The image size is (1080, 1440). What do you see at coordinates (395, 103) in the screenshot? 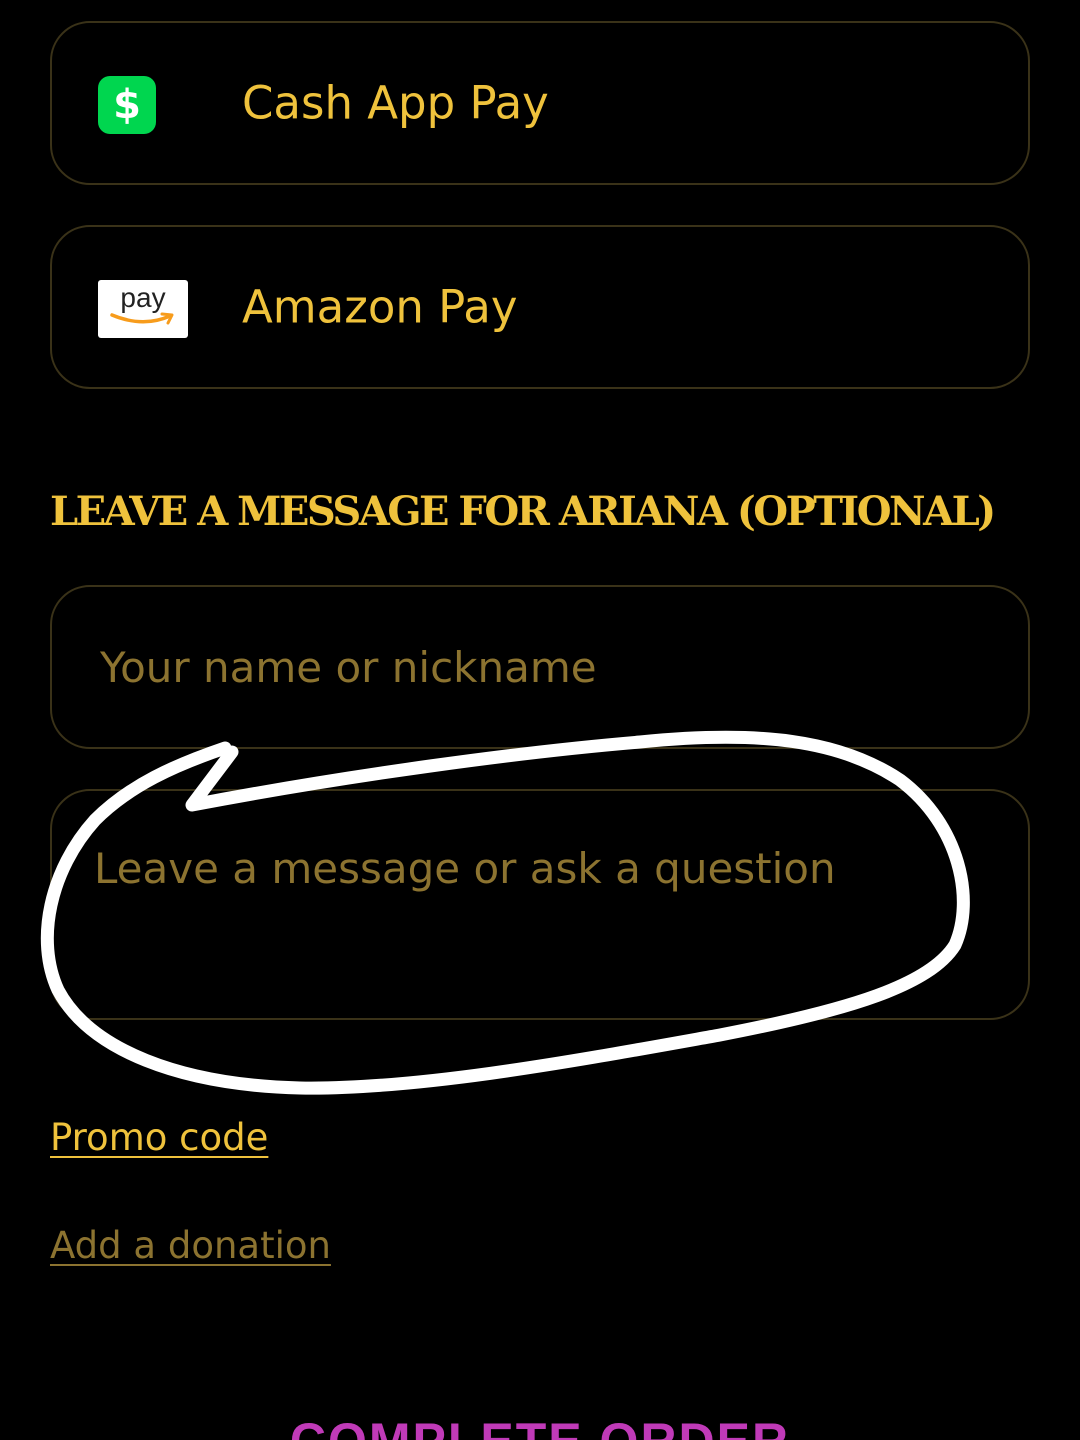
I see `payment-option-label: Cash App Pay` at bounding box center [395, 103].